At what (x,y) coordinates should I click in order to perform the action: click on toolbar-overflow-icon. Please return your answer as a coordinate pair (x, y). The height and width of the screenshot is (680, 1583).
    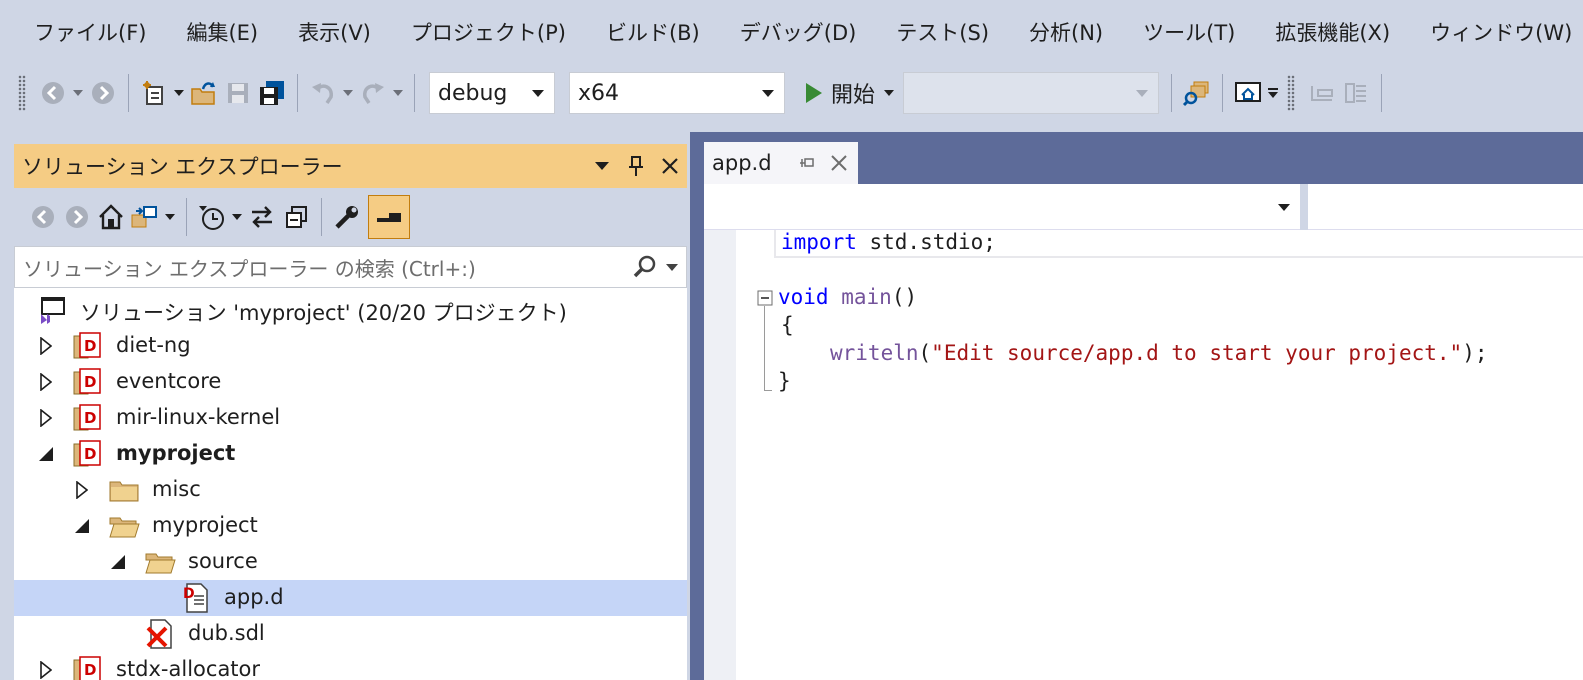
    Looking at the image, I should click on (1273, 93).